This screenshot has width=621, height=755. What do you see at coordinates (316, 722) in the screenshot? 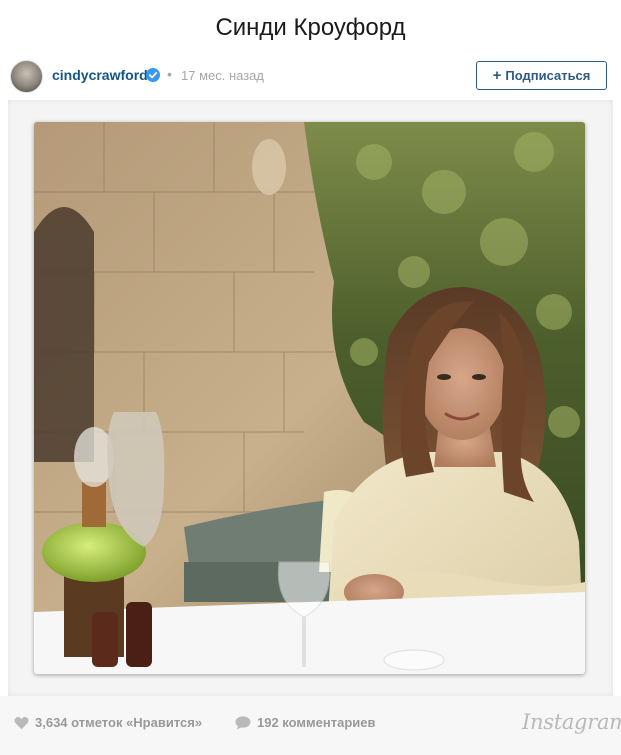
I see `comments-text: 192 комментариев` at bounding box center [316, 722].